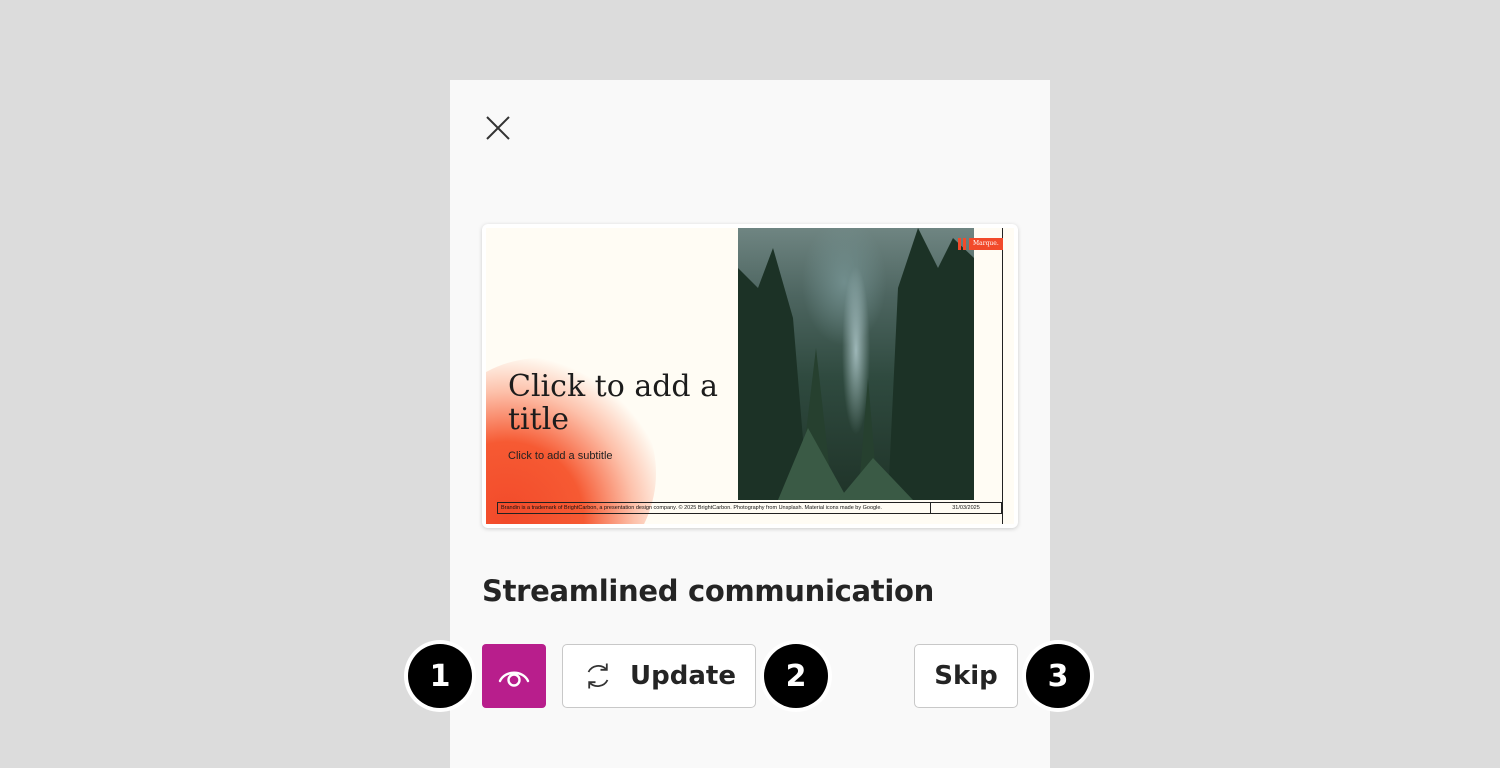  Describe the element at coordinates (965, 508) in the screenshot. I see `slide-footer-date: 31/03/2025` at that location.